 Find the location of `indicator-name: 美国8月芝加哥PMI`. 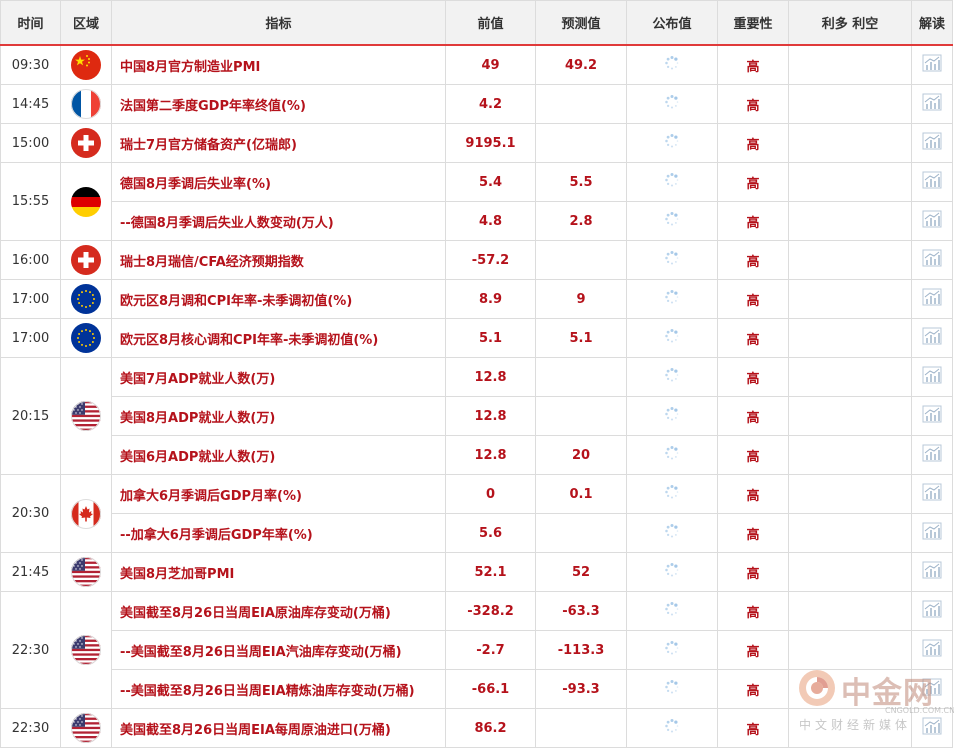

indicator-name: 美国8月芝加哥PMI is located at coordinates (278, 572).